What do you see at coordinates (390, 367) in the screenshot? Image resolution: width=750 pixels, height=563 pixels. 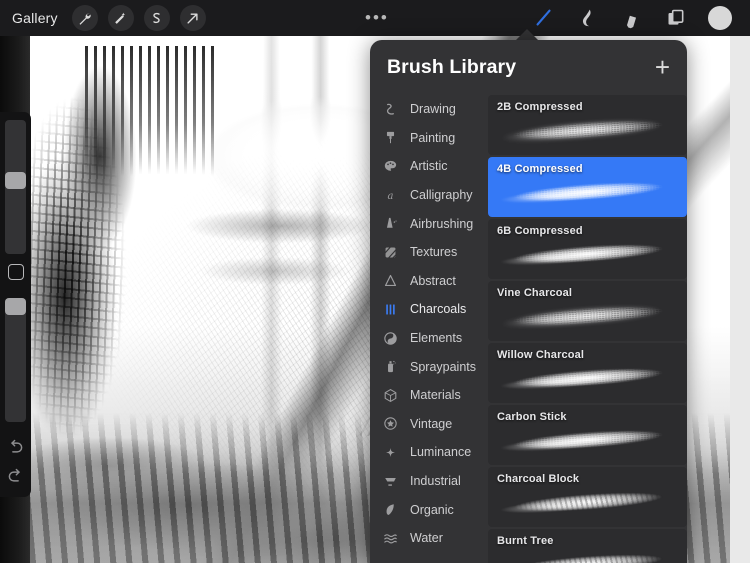 I see `spraycan-icon` at bounding box center [390, 367].